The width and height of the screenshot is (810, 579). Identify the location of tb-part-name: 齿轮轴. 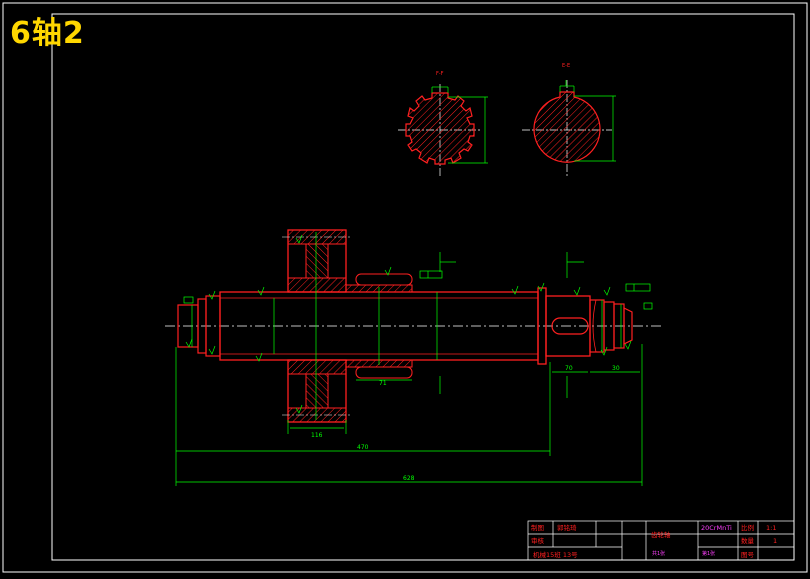
(661, 534).